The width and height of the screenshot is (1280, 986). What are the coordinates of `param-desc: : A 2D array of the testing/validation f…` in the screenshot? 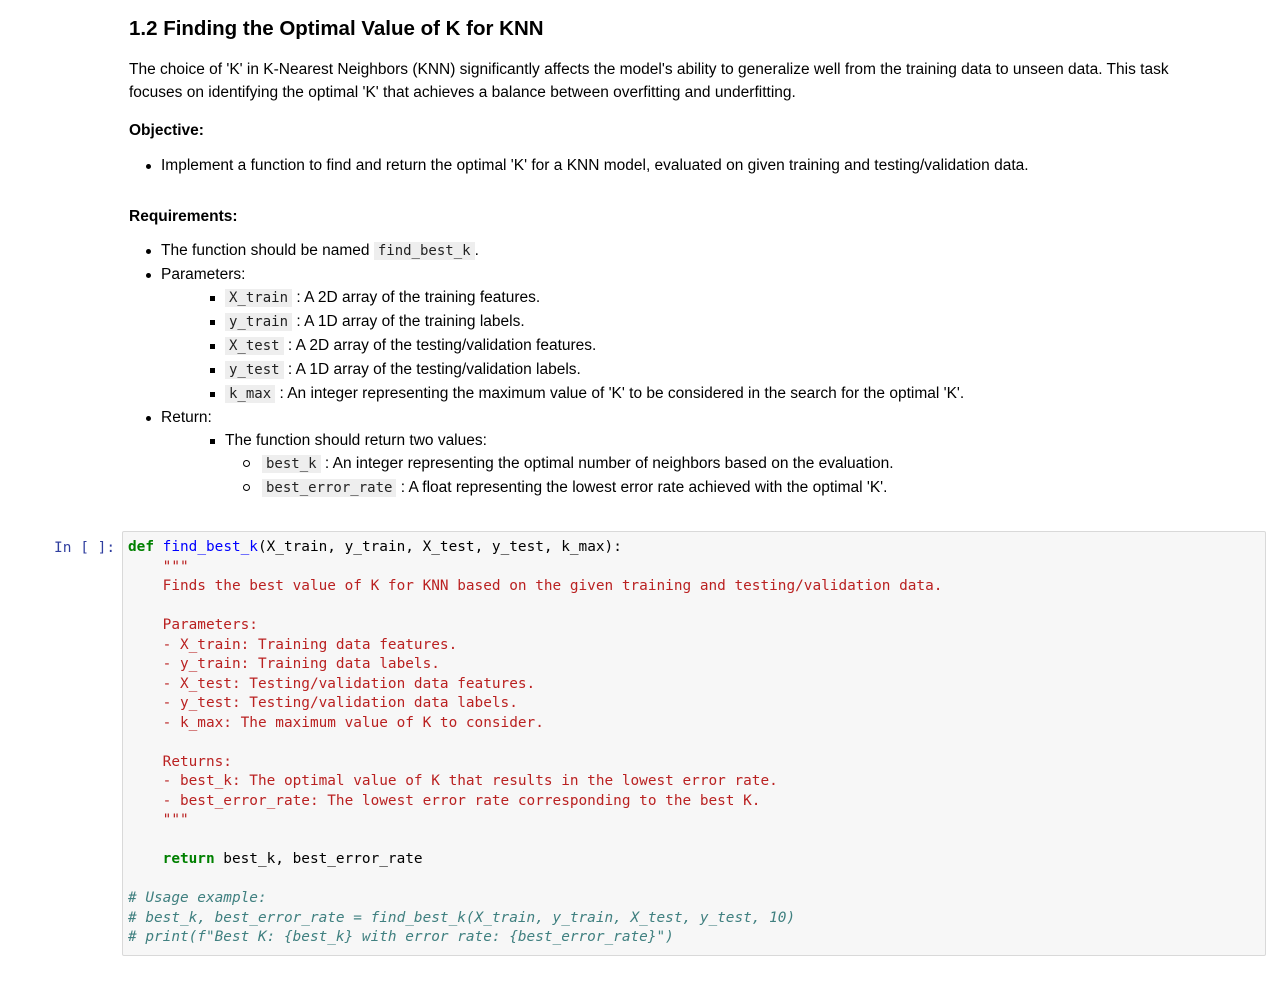 It's located at (440, 345).